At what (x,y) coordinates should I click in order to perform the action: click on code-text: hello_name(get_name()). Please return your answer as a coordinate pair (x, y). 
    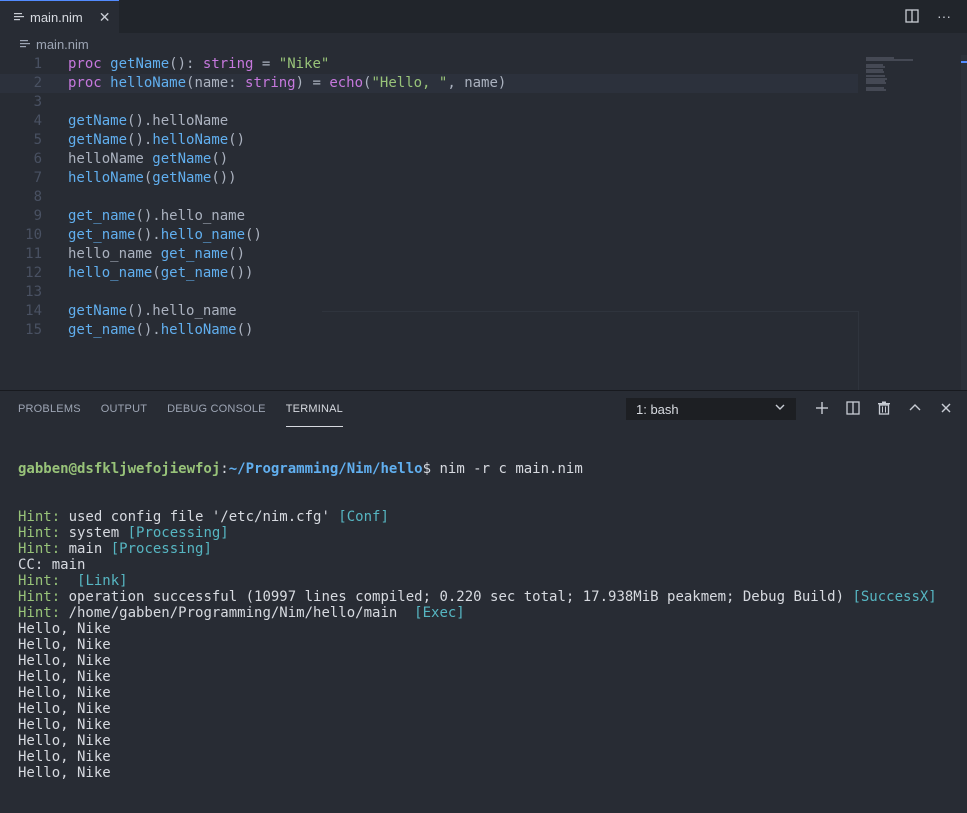
    Looking at the image, I should click on (161, 273).